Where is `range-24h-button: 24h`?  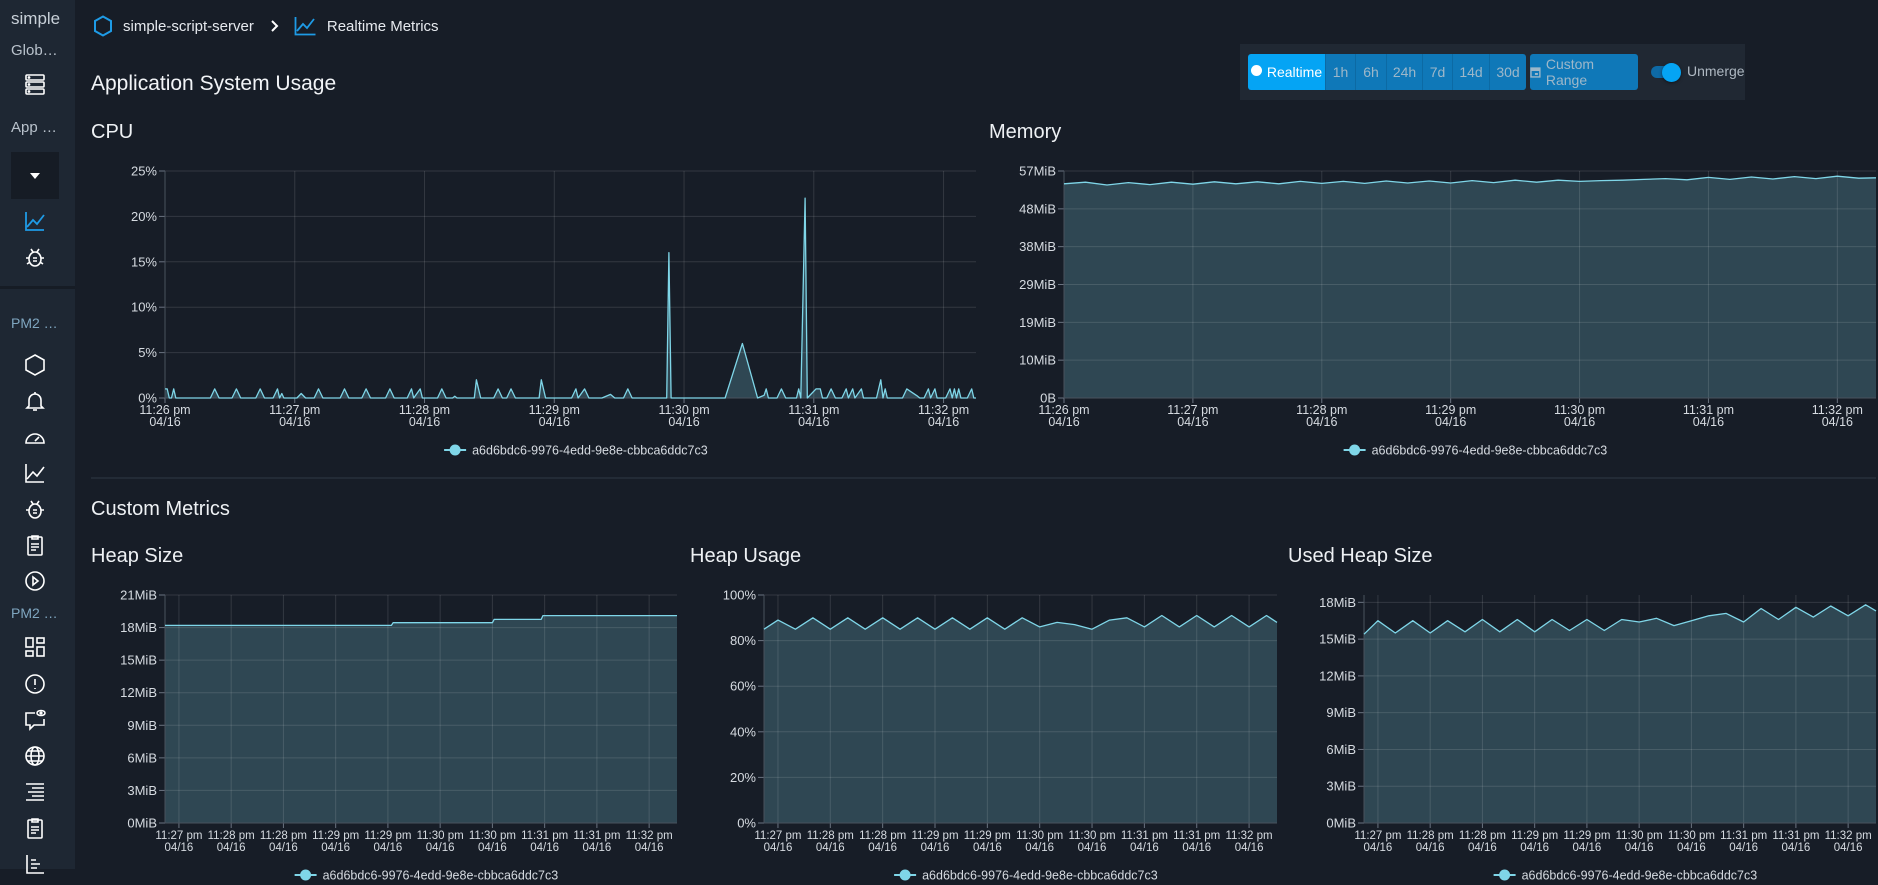 range-24h-button: 24h is located at coordinates (1405, 72).